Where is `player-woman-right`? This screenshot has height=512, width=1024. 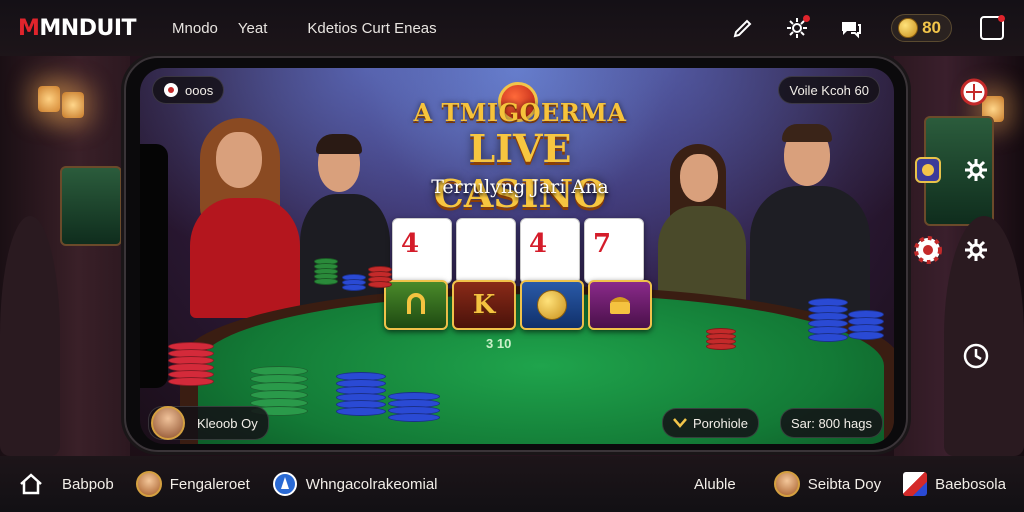
player-woman-right is located at coordinates (700, 225).